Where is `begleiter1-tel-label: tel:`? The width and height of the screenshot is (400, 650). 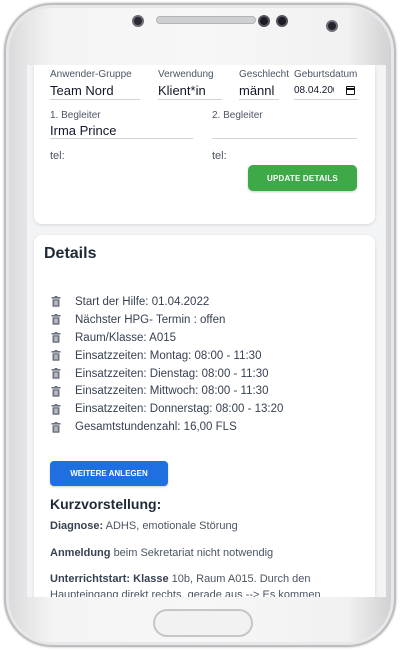
begleiter1-tel-label: tel: is located at coordinates (57, 156).